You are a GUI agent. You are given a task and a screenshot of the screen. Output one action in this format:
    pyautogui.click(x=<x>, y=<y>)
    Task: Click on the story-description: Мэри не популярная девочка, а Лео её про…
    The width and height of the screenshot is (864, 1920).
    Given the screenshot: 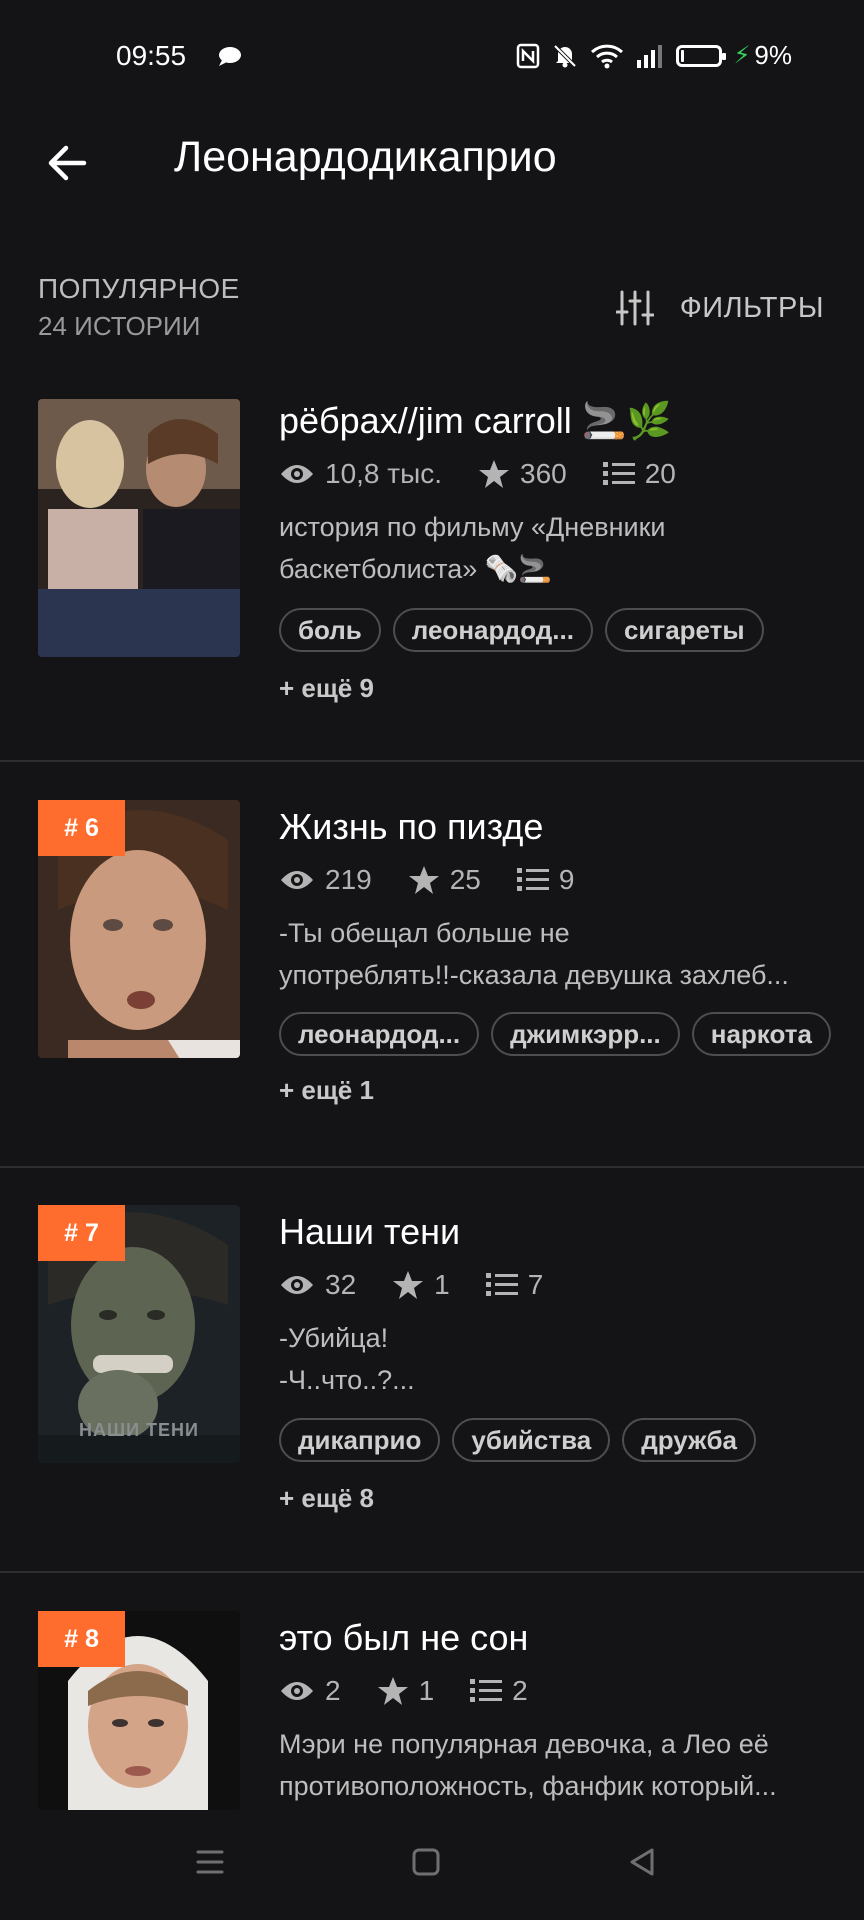 What is the action you would take?
    pyautogui.click(x=528, y=1765)
    